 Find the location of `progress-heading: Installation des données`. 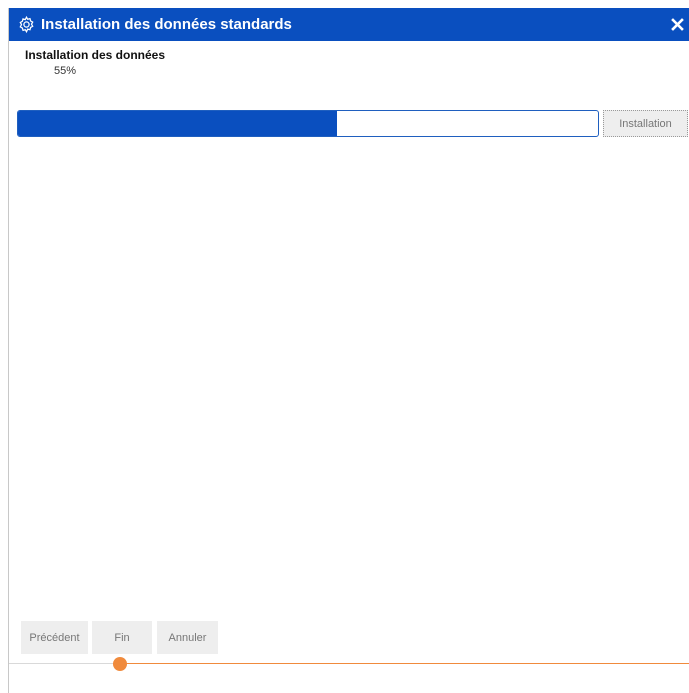

progress-heading: Installation des données is located at coordinates (95, 55).